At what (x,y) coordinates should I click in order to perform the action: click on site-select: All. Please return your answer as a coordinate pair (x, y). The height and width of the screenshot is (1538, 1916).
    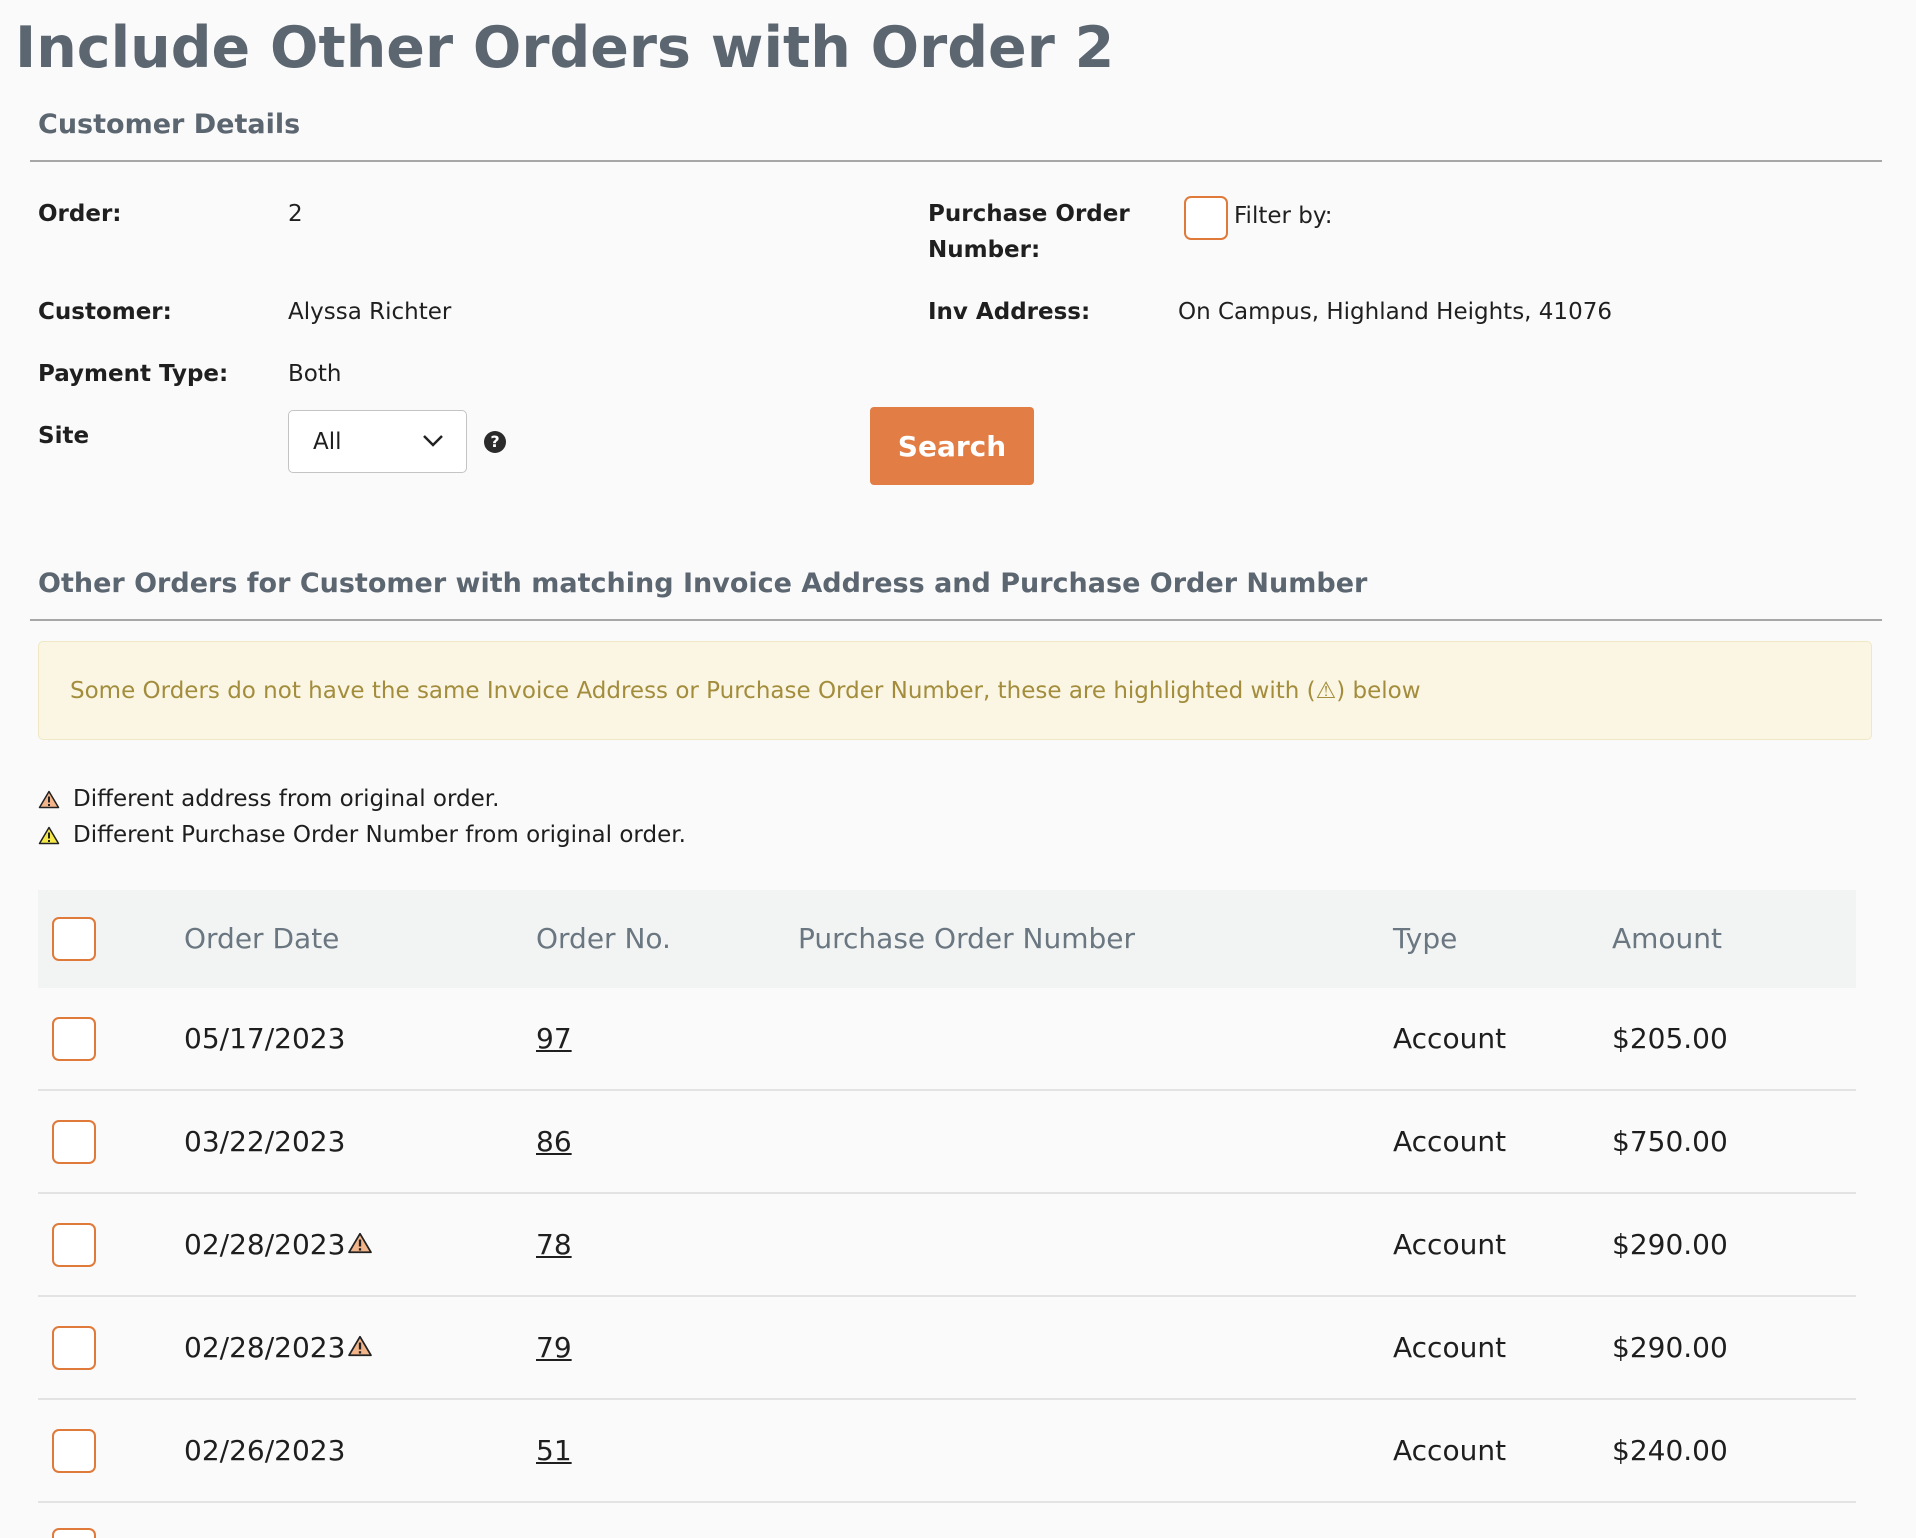
    Looking at the image, I should click on (377, 441).